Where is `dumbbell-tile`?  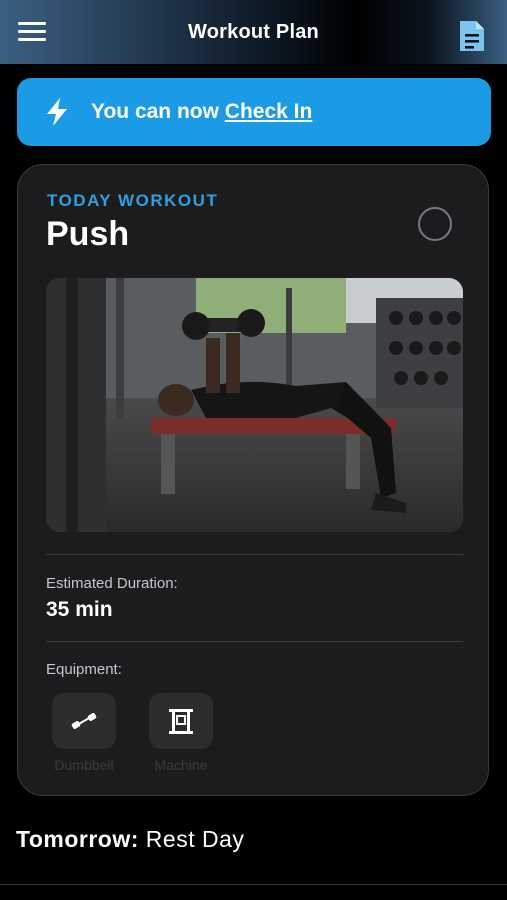
dumbbell-tile is located at coordinates (84, 721).